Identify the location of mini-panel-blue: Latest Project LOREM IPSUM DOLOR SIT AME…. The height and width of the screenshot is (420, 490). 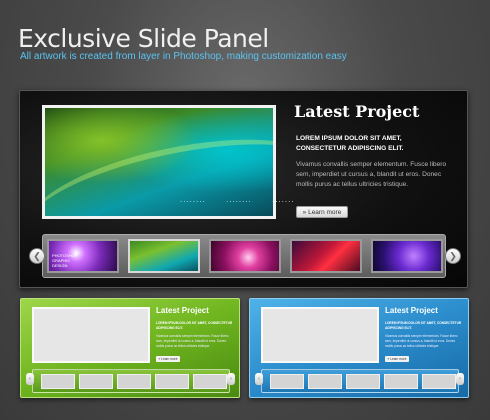
(359, 348).